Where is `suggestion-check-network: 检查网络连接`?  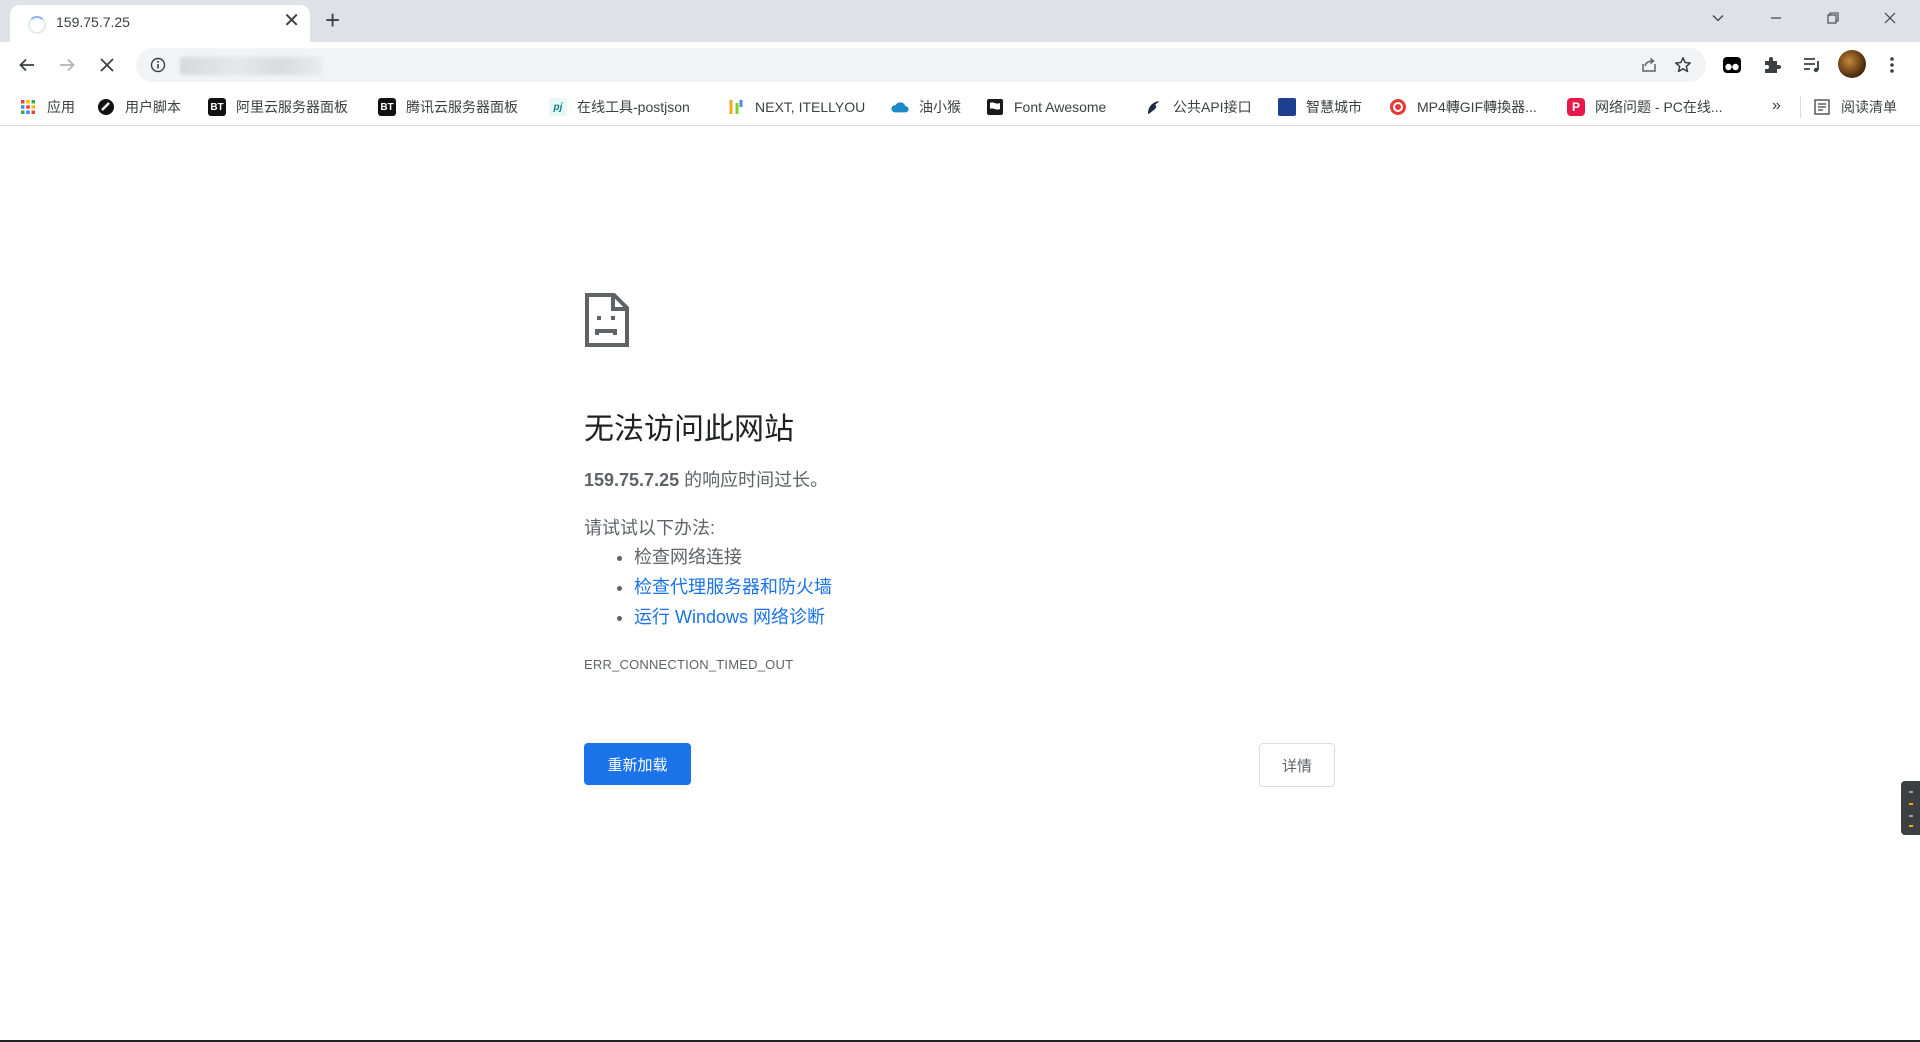 suggestion-check-network: 检查网络连接 is located at coordinates (733, 557).